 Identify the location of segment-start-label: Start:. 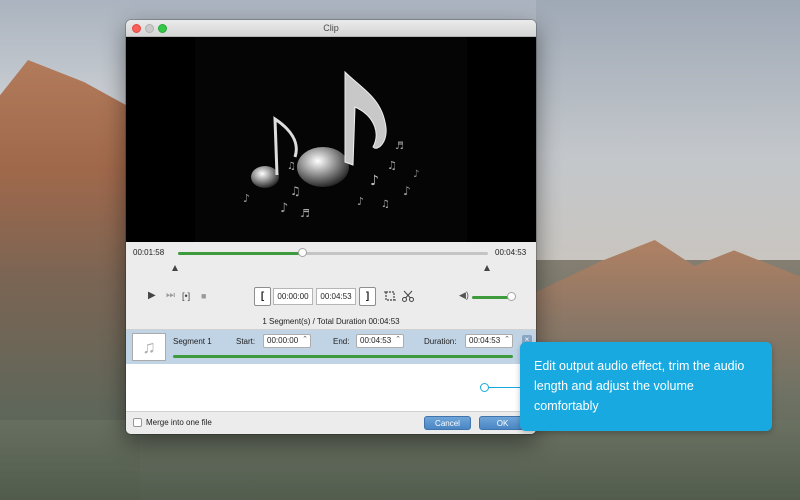
(246, 341).